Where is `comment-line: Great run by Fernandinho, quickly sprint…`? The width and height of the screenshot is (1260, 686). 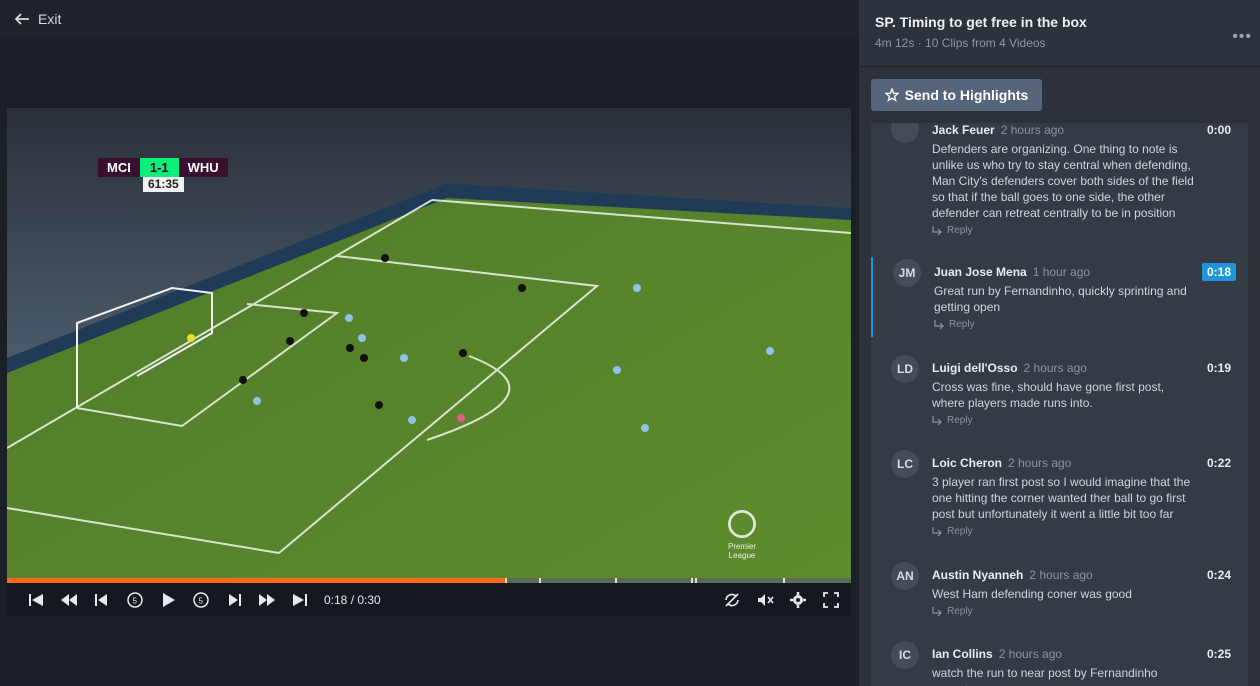
comment-line: Great run by Fernandinho, quickly sprint… is located at coordinates (1060, 291).